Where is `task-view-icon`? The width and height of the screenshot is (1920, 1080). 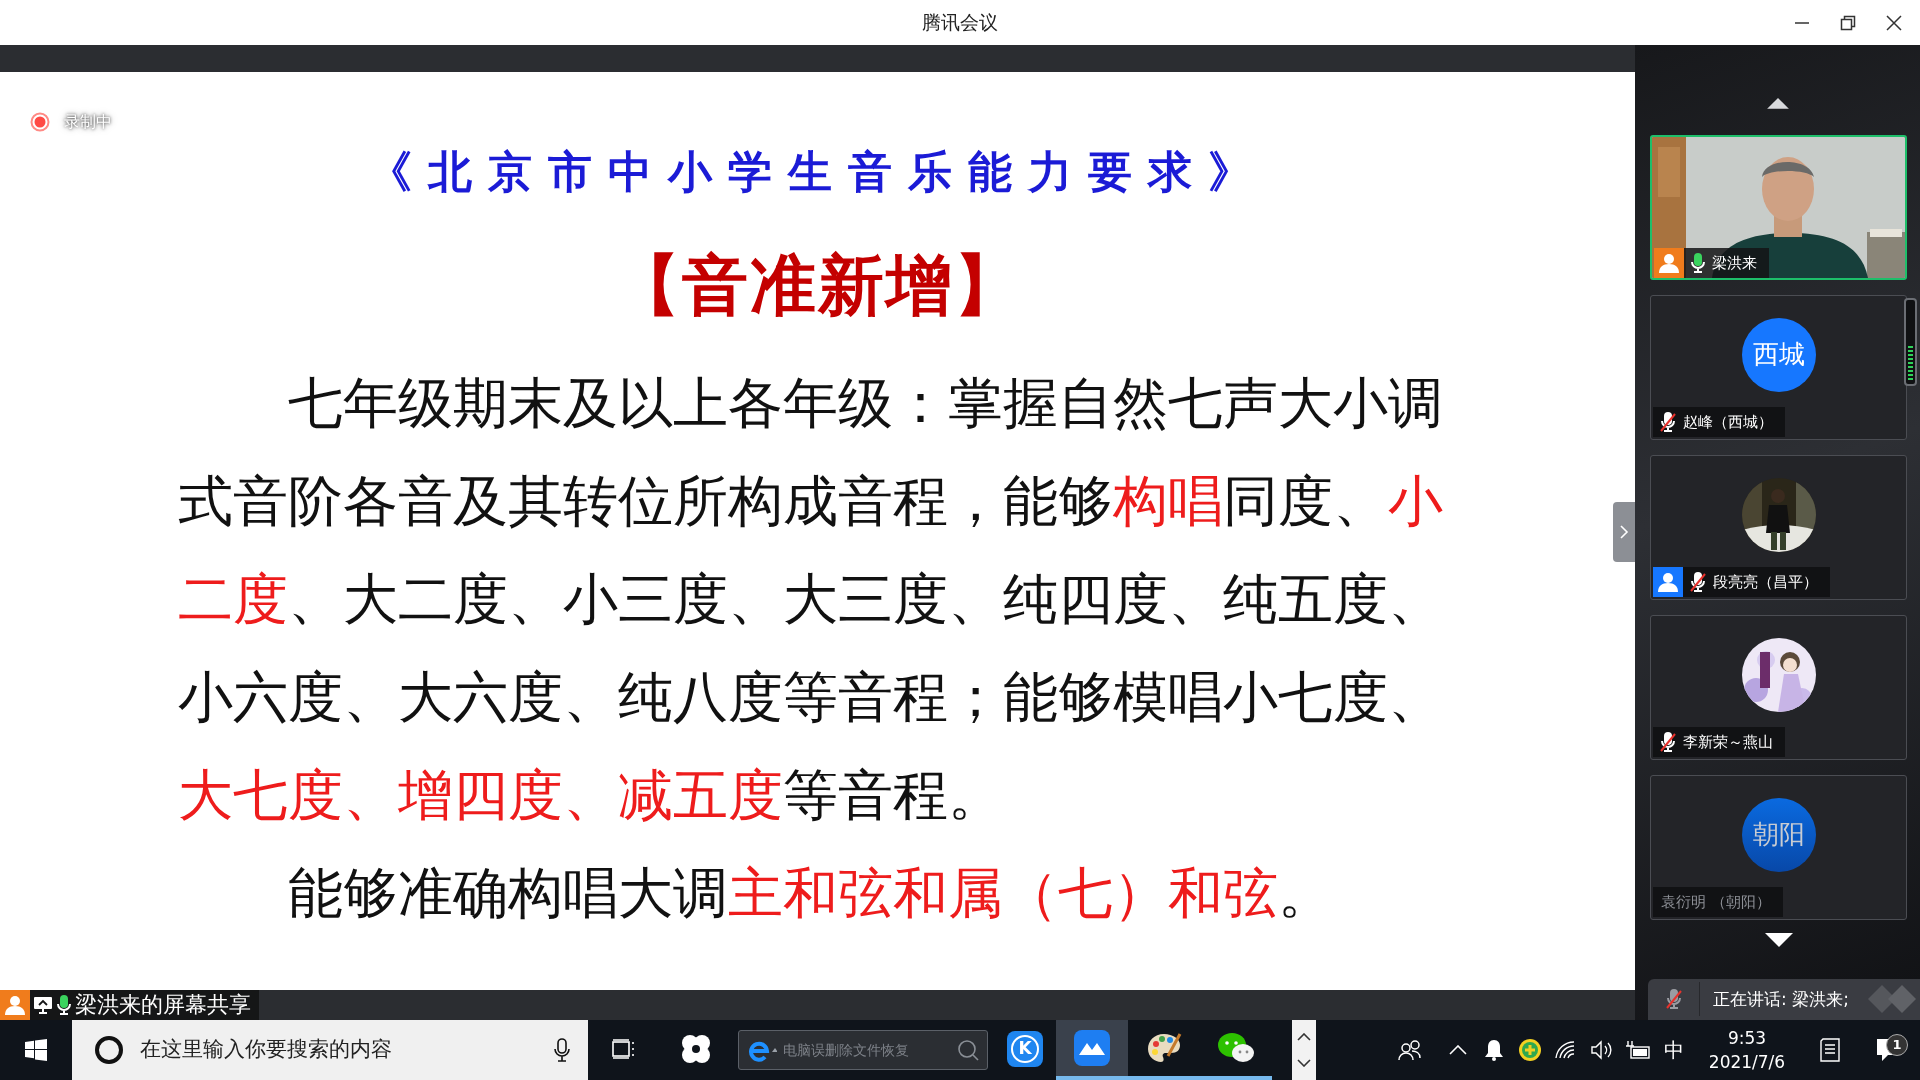 task-view-icon is located at coordinates (624, 1048).